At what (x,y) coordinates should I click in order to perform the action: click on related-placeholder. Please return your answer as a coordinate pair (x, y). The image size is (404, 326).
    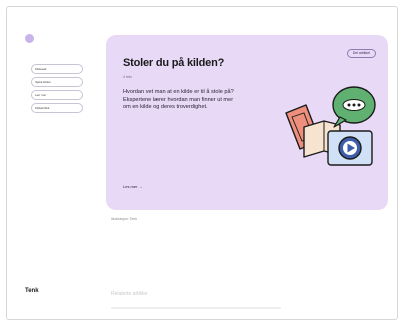
    Looking at the image, I should click on (196, 308).